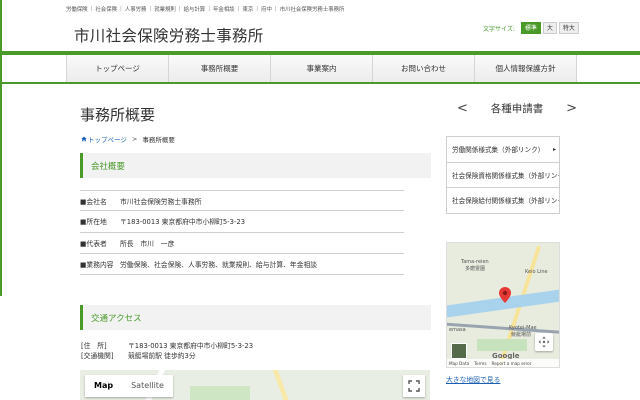 The image size is (640, 400). What do you see at coordinates (506, 175) in the screenshot?
I see `sidebar-link-label: 社会保険資格関係様式集（外部リンク）` at bounding box center [506, 175].